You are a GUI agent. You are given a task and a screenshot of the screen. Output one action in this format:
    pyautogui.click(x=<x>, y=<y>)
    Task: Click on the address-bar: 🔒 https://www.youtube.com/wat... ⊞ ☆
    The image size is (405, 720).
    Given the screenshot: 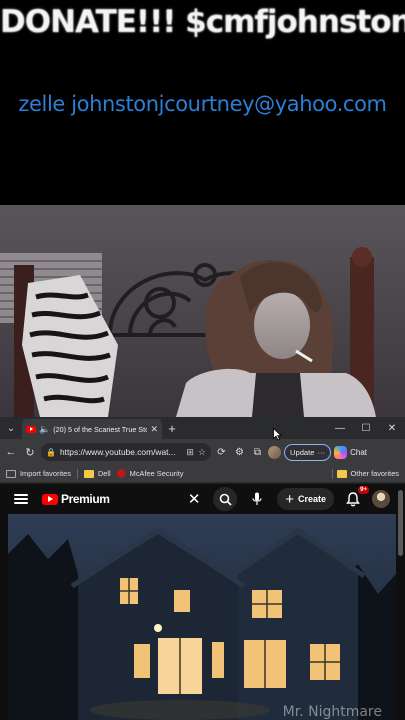 What is the action you would take?
    pyautogui.click(x=126, y=452)
    